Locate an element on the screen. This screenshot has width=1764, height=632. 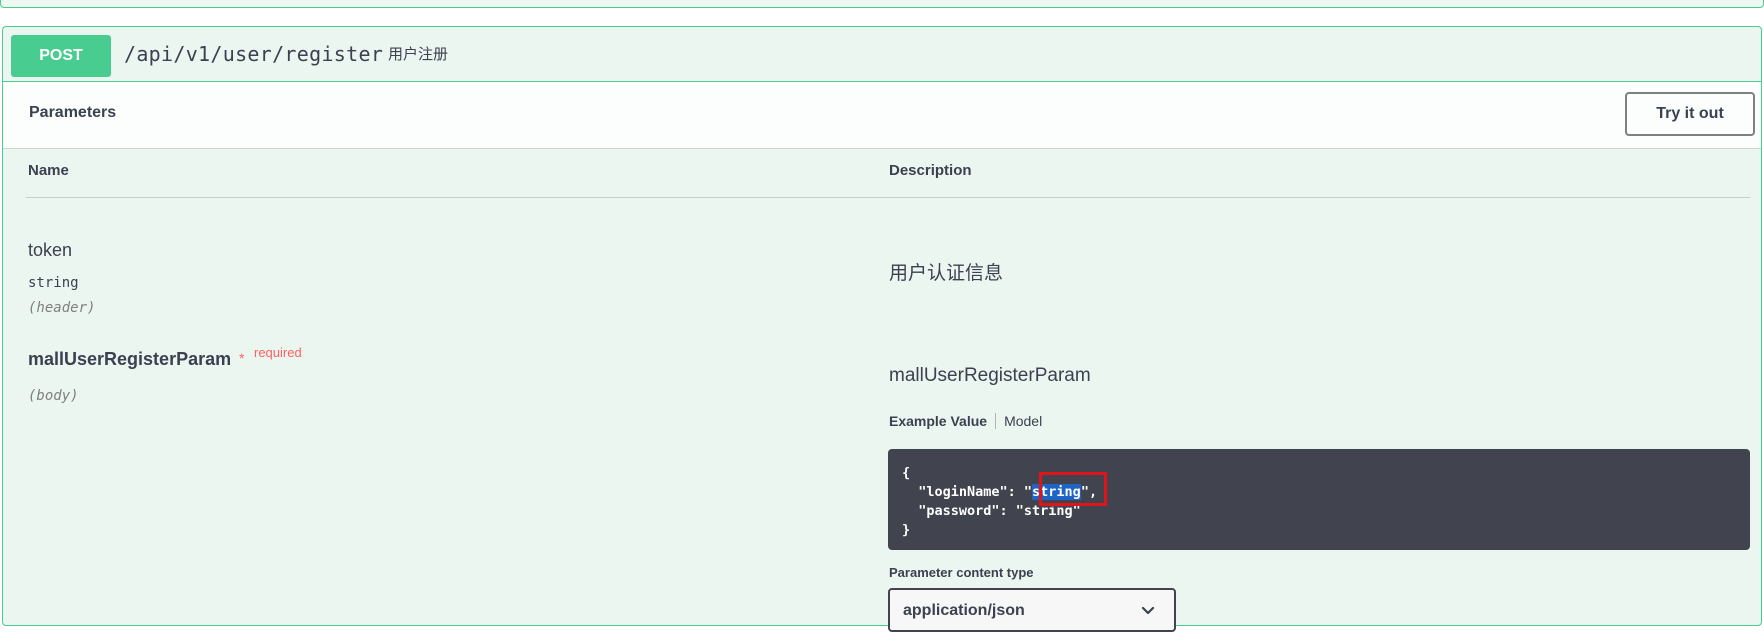
operation-summary: POST /api/v1/user/register 用户注册 is located at coordinates (882, 54).